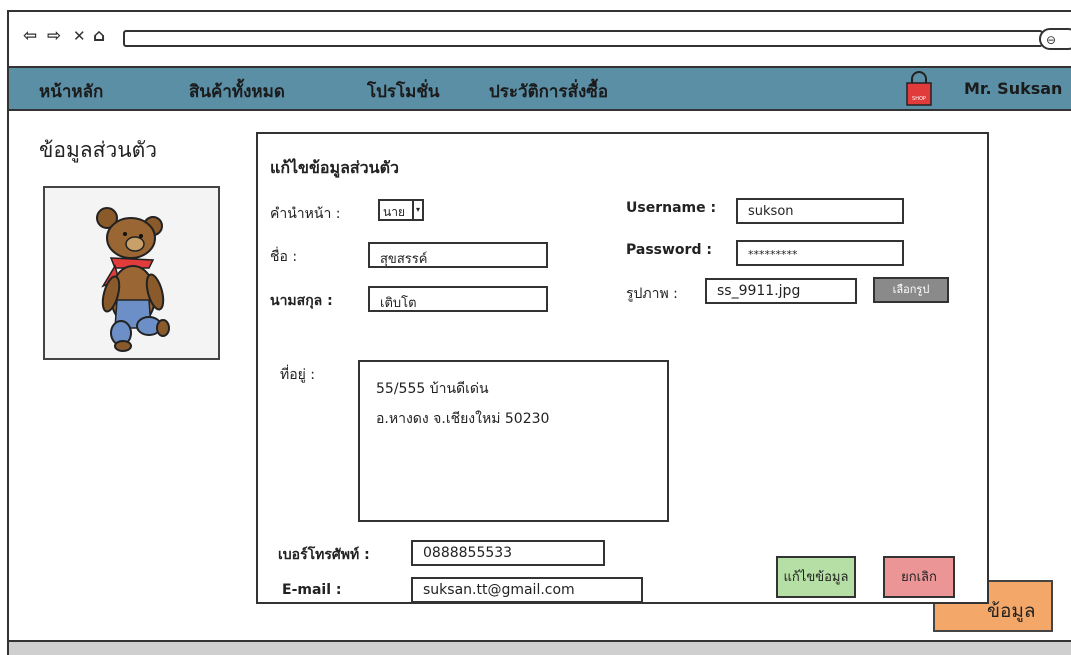  Describe the element at coordinates (458, 299) in the screenshot. I see `lastname-field: เติบโต` at that location.